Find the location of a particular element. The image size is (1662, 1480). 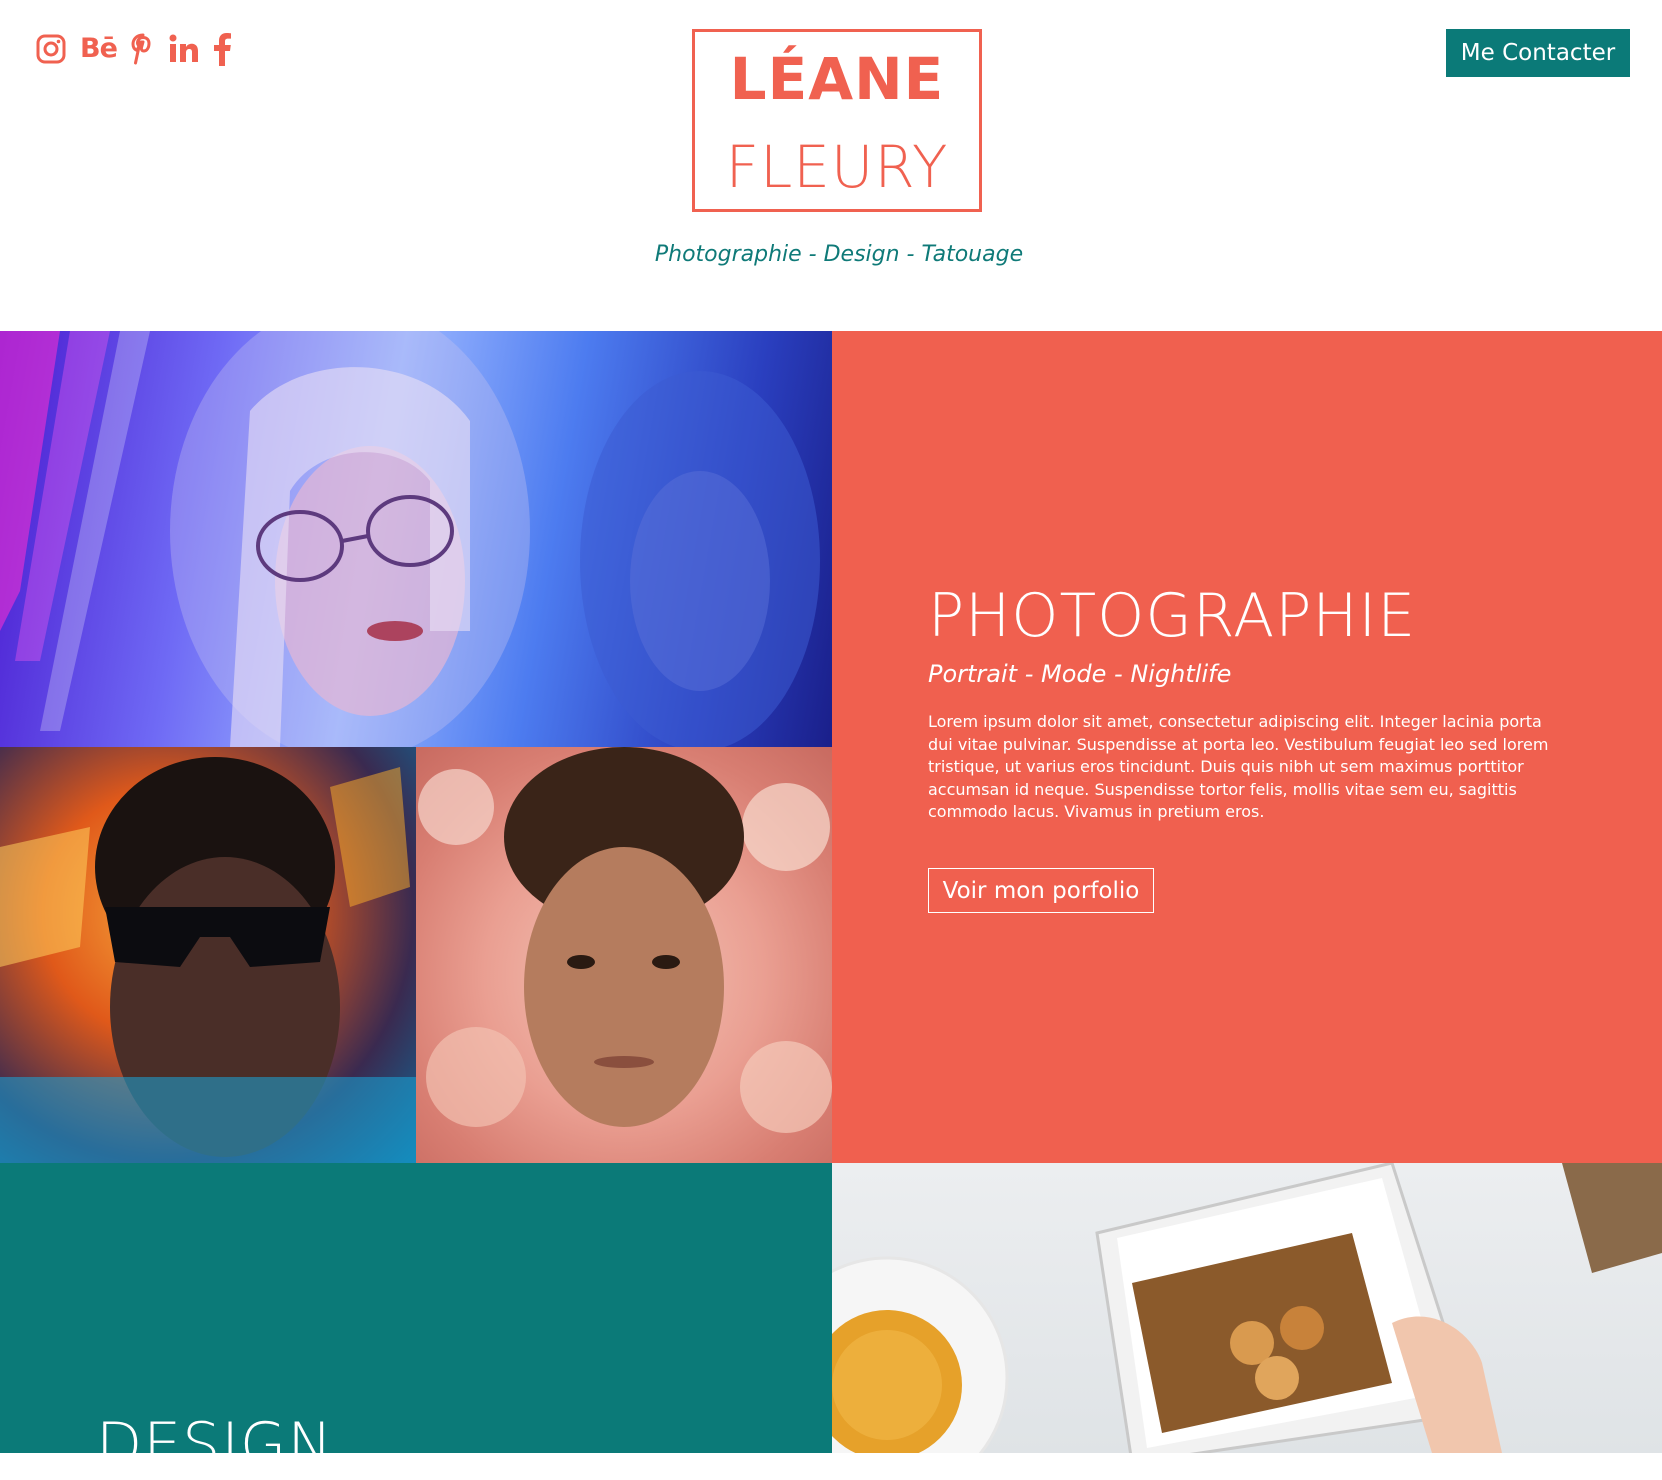

pinterest-glyph is located at coordinates (141, 49).